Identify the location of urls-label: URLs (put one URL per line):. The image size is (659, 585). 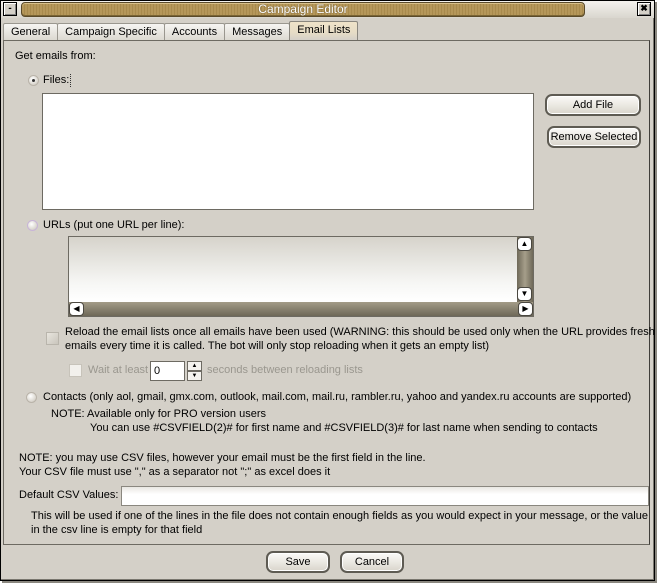
(113, 225).